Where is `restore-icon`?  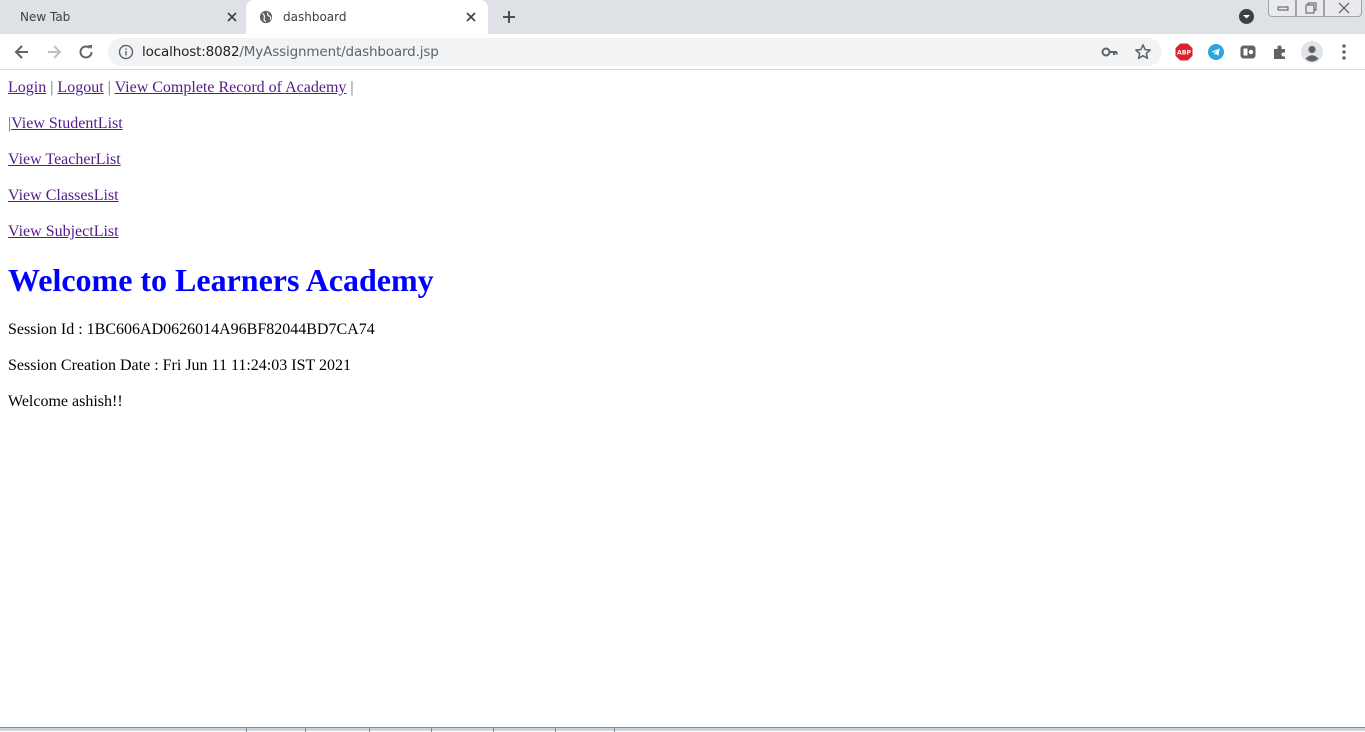 restore-icon is located at coordinates (1311, 8).